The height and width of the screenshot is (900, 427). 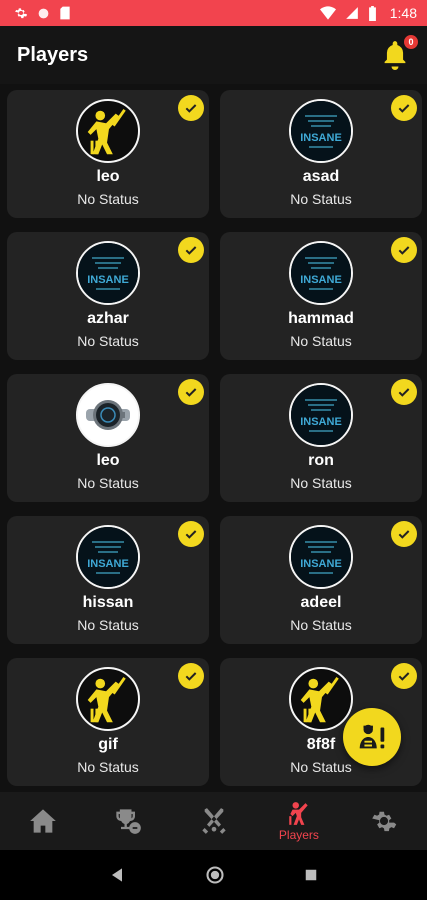 I want to click on notification-button: 0, so click(x=400, y=52).